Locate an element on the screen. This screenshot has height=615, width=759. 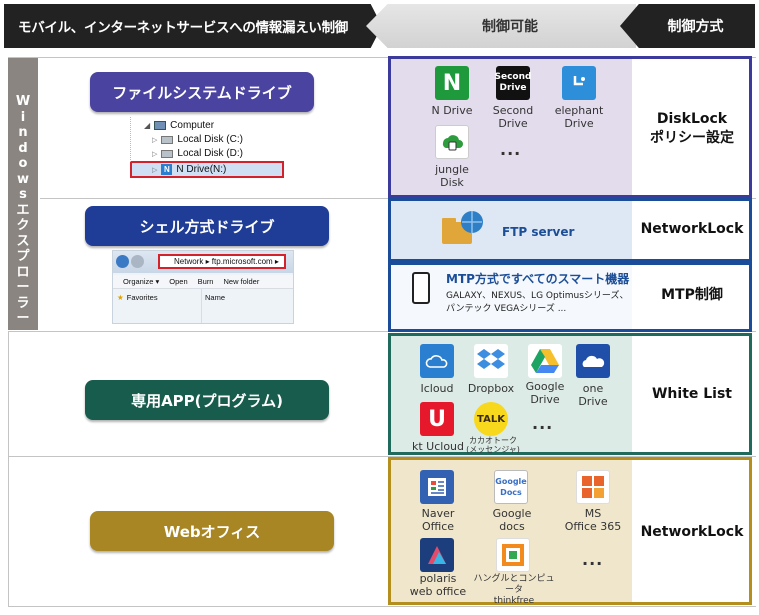
favorites-label: Favorites is located at coordinates (142, 297).